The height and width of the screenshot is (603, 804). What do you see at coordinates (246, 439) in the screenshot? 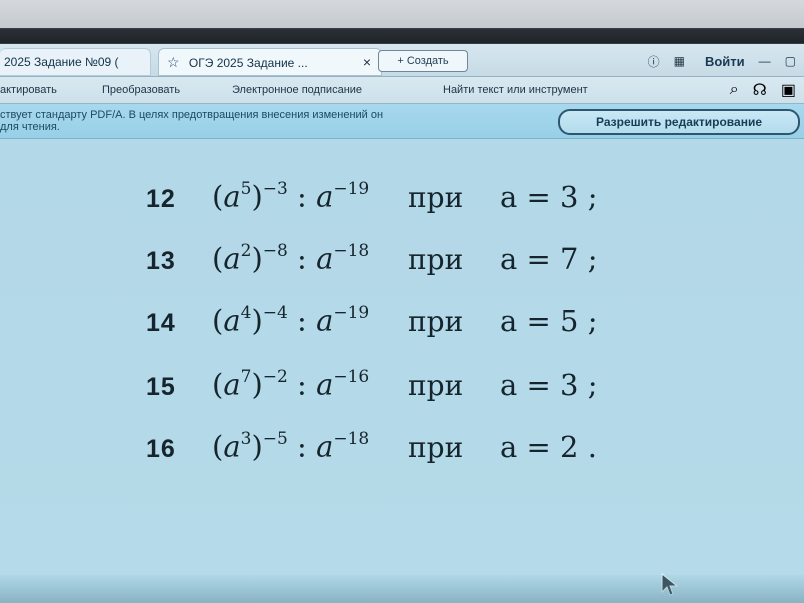
I see `inner-power: 3` at bounding box center [246, 439].